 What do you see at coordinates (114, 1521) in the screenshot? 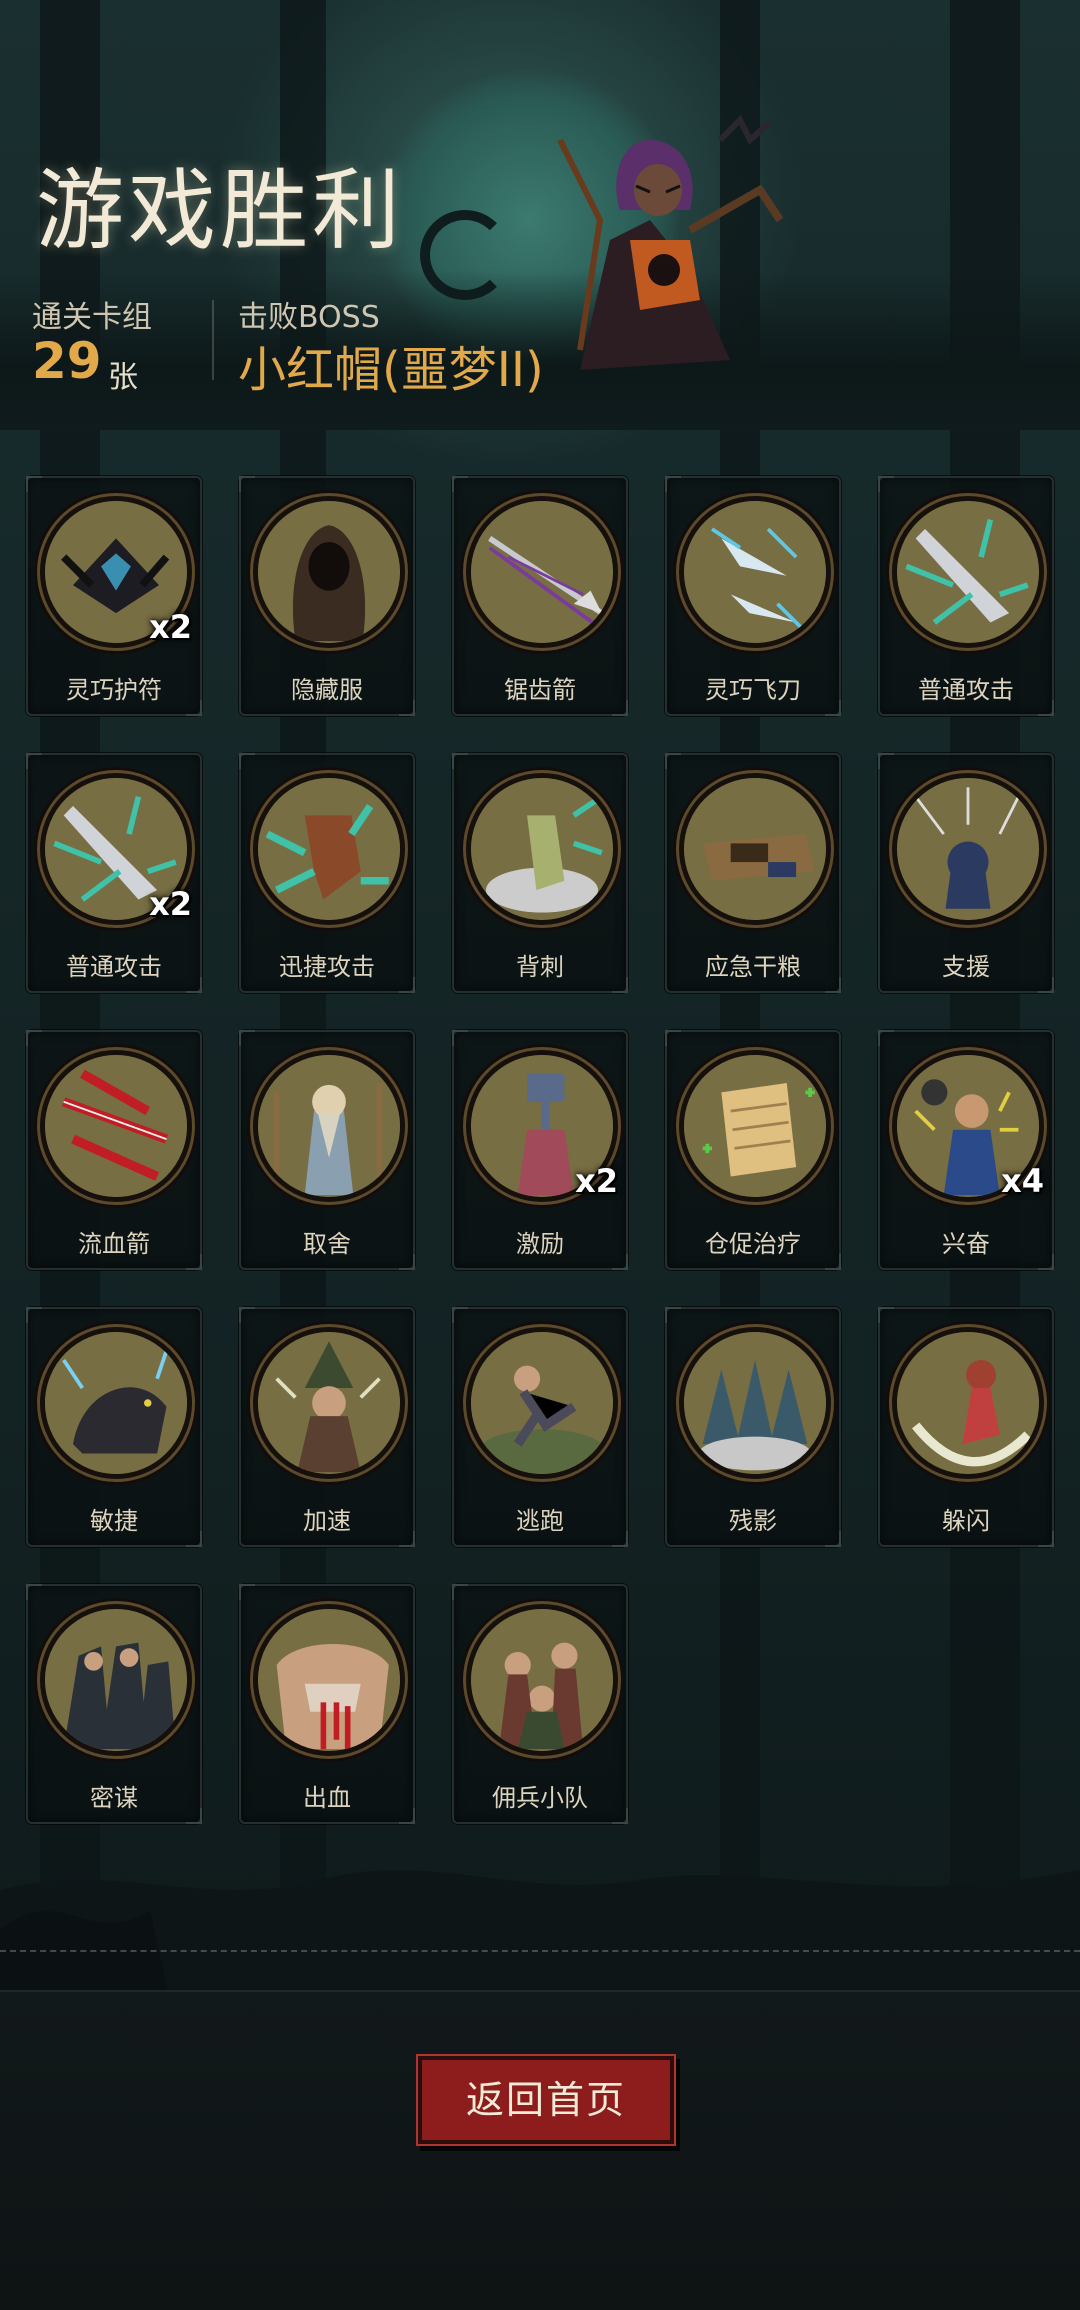
I see `card-label: 敏捷` at bounding box center [114, 1521].